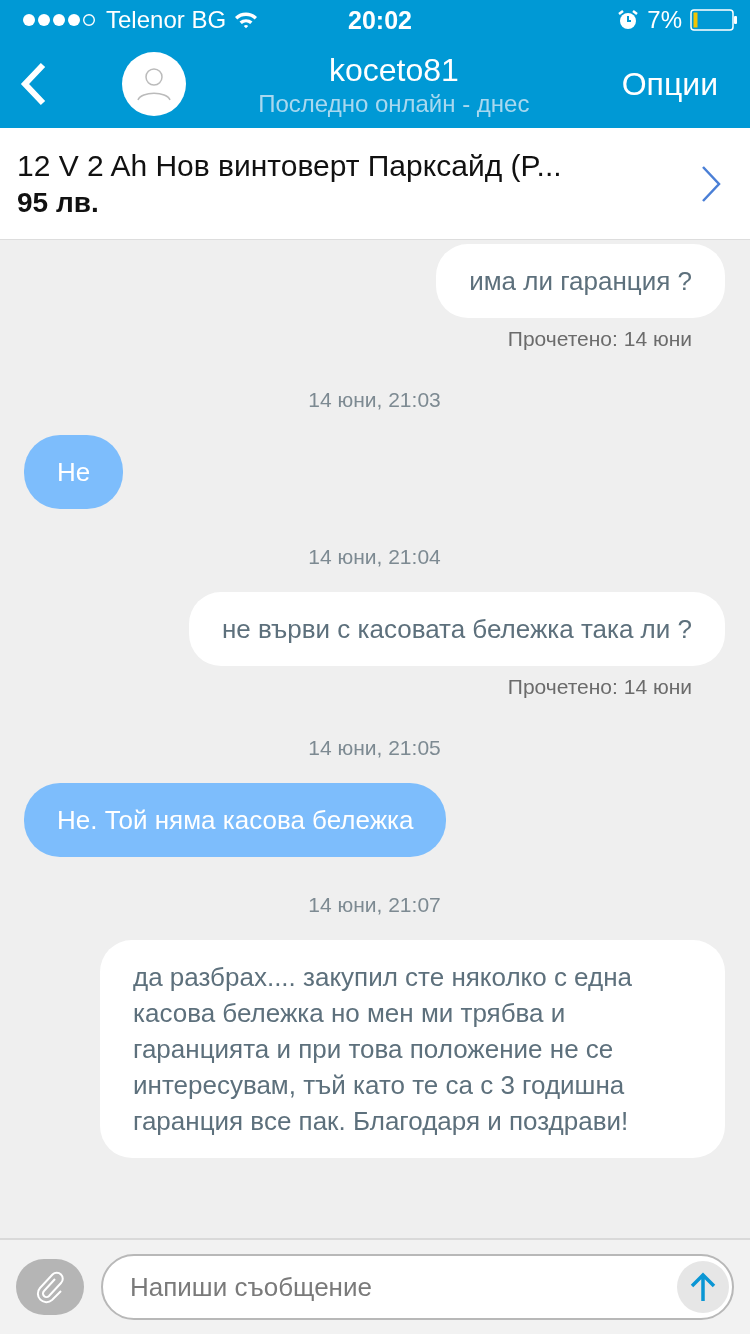 This screenshot has height=1334, width=750. I want to click on clock-time: 20:02, so click(380, 20).